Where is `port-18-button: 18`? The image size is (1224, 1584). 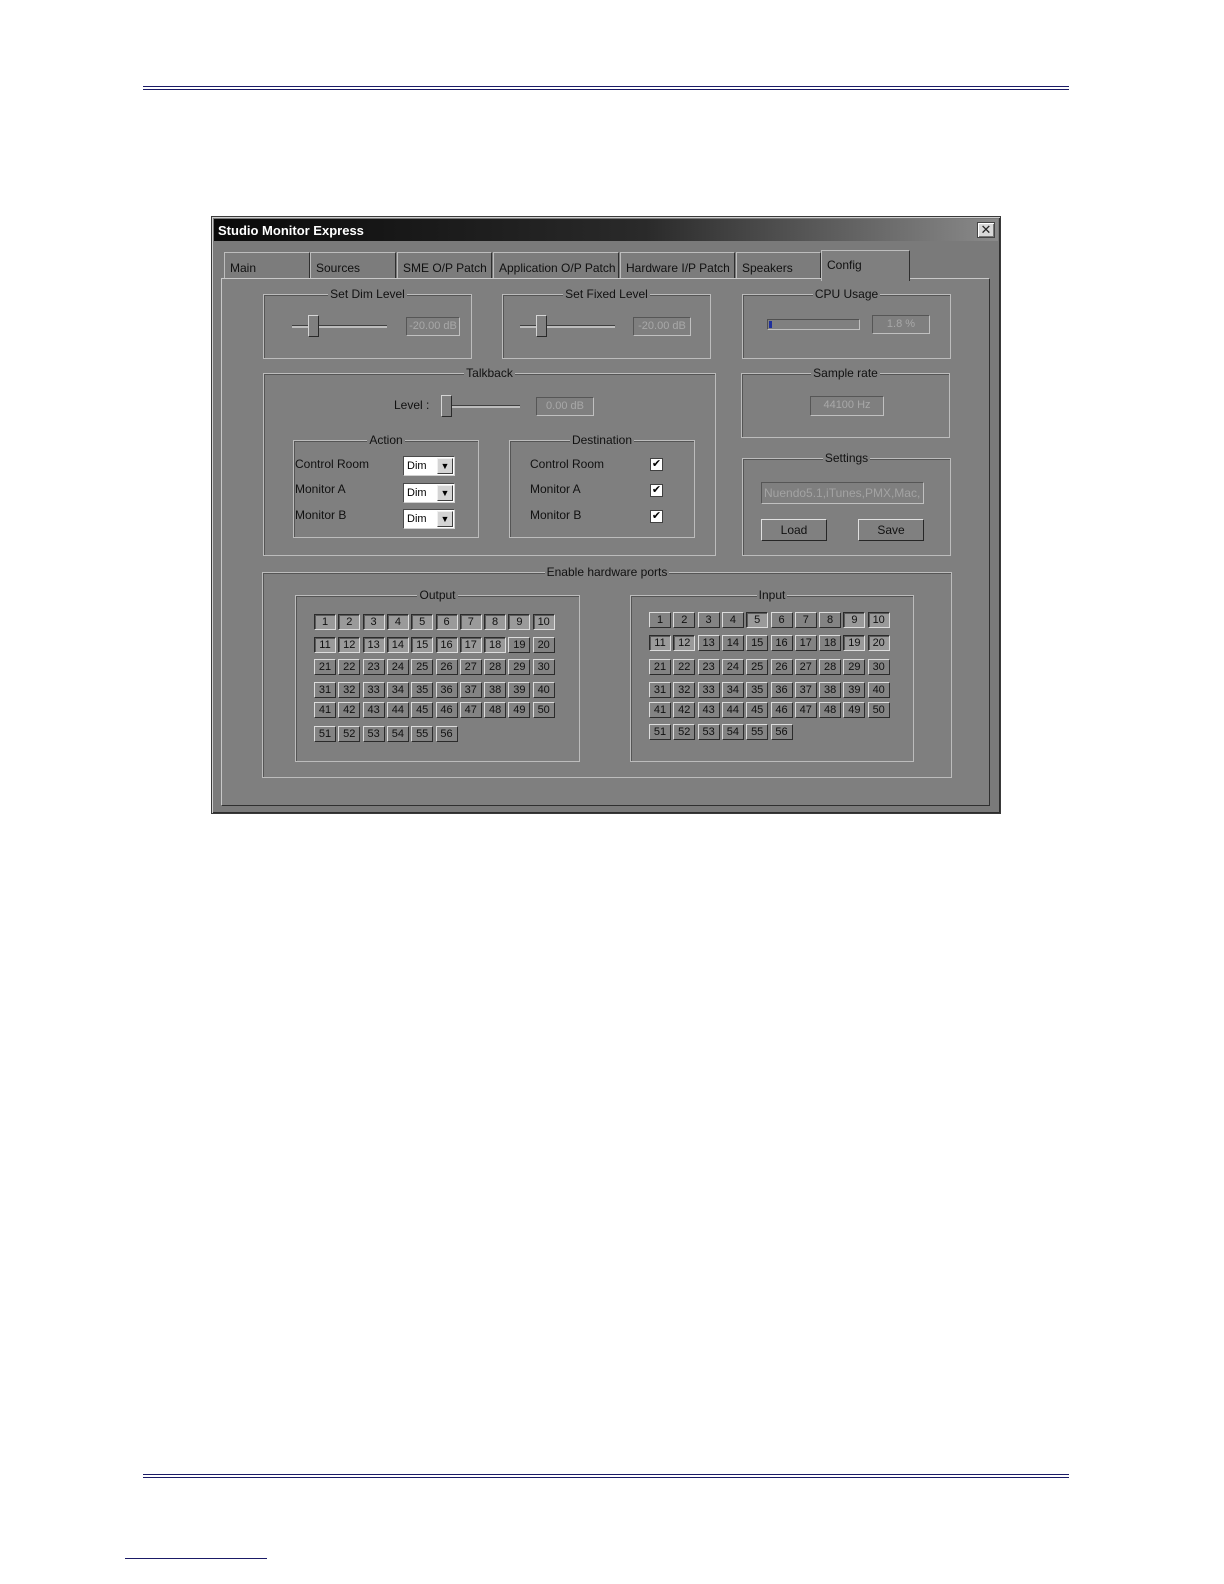
port-18-button: 18 is located at coordinates (830, 643).